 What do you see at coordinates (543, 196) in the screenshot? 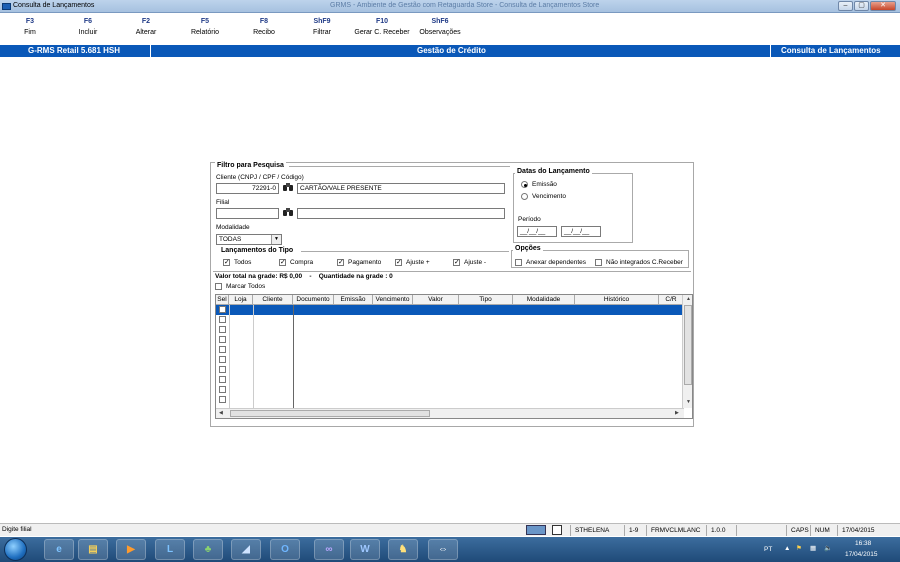
I see `vencimento-radio: Vencimento` at bounding box center [543, 196].